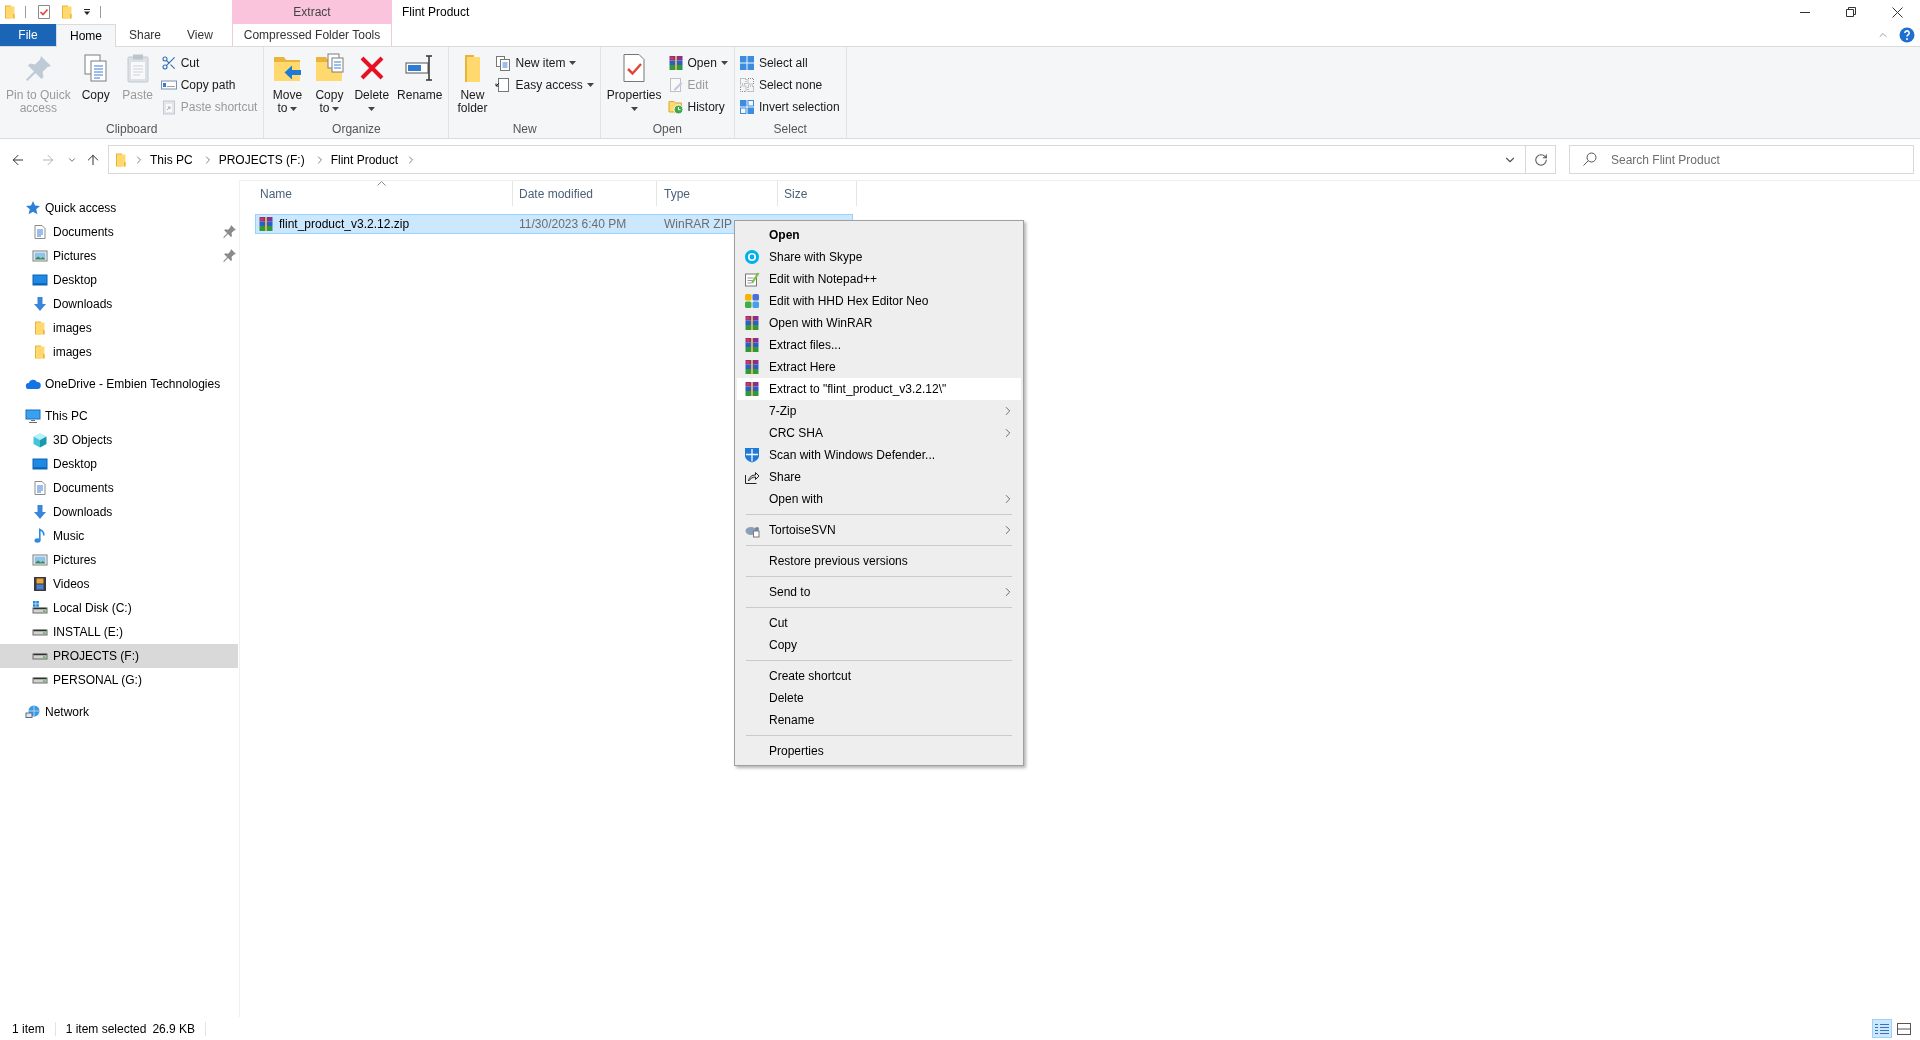 Image resolution: width=1920 pixels, height=1040 pixels. I want to click on nav-item: 3D Objects, so click(119, 440).